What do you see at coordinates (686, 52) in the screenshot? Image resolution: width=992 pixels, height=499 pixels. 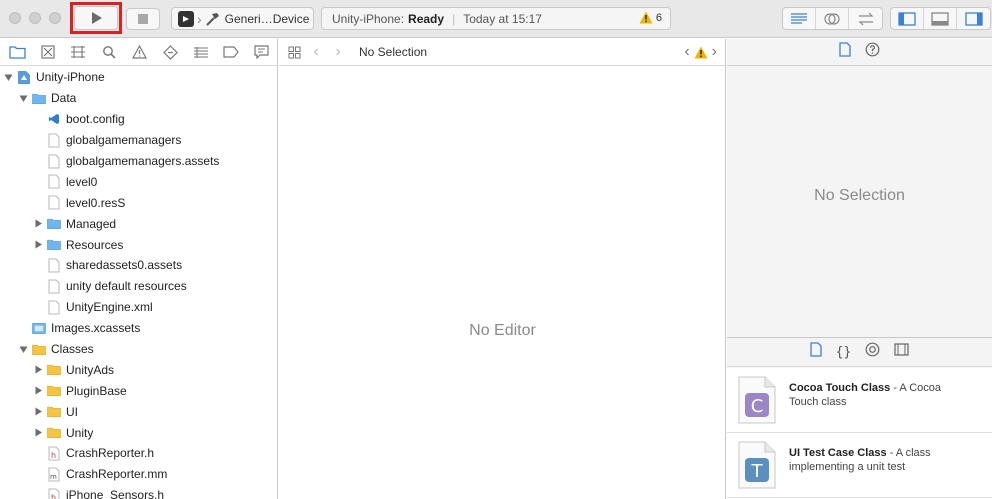 I see `previous-issue-chevron-icon: ‹` at bounding box center [686, 52].